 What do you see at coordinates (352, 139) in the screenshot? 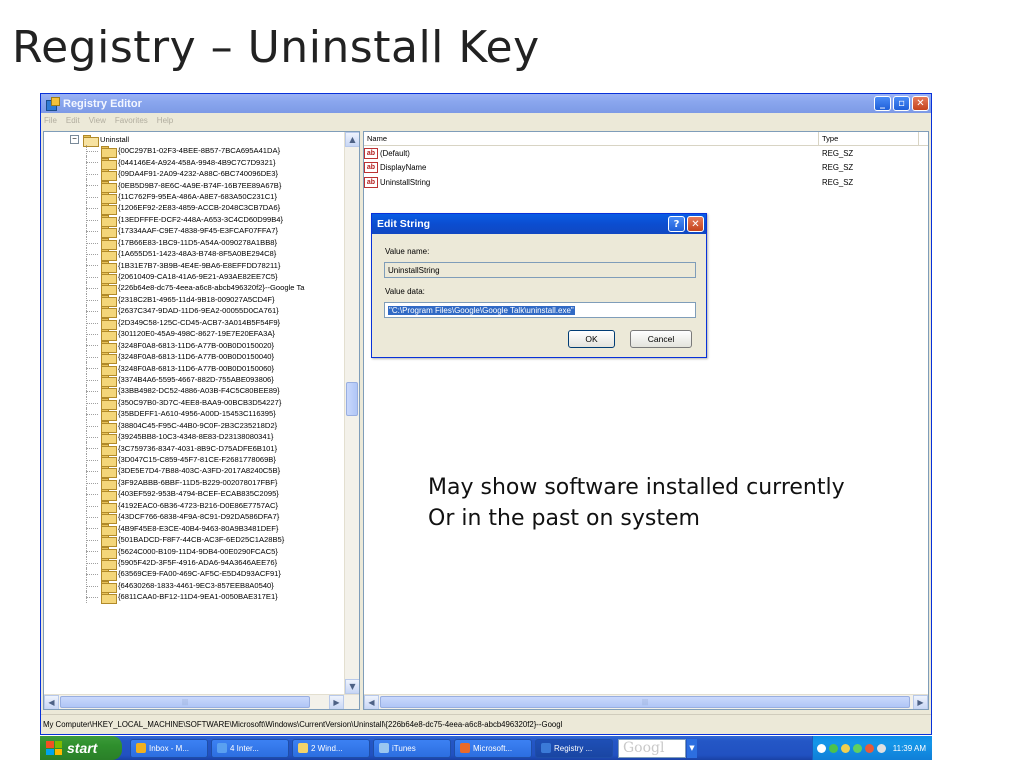
I see `scroll-up-icon: ▲` at bounding box center [352, 139].